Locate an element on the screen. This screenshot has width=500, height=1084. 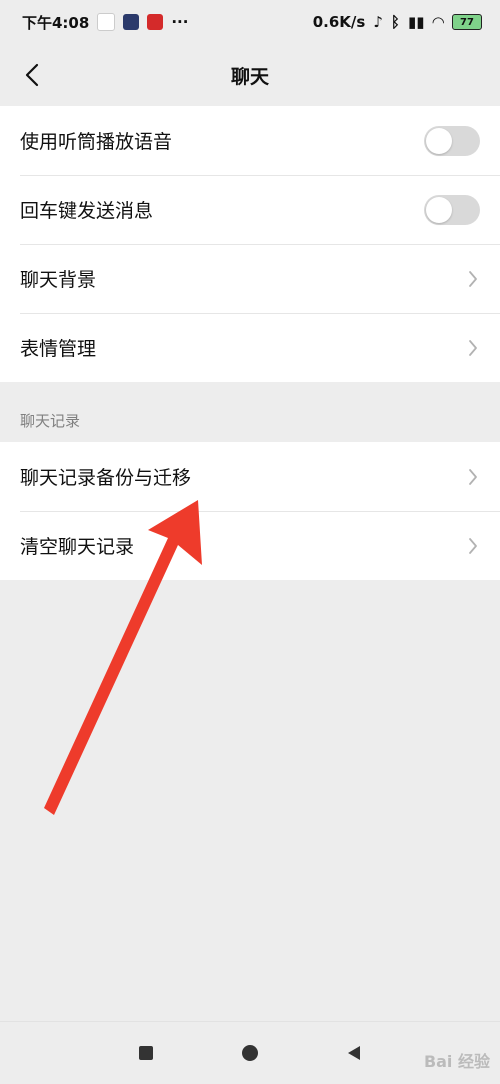
home-button is located at coordinates (250, 1053).